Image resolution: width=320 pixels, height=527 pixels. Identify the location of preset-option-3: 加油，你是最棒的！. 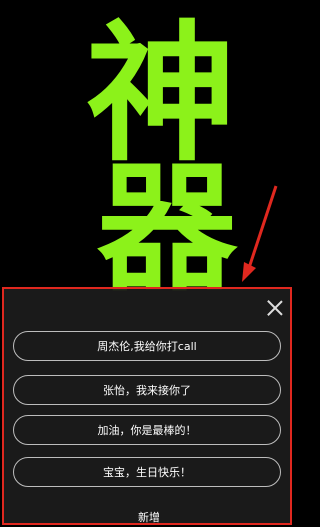
(147, 430).